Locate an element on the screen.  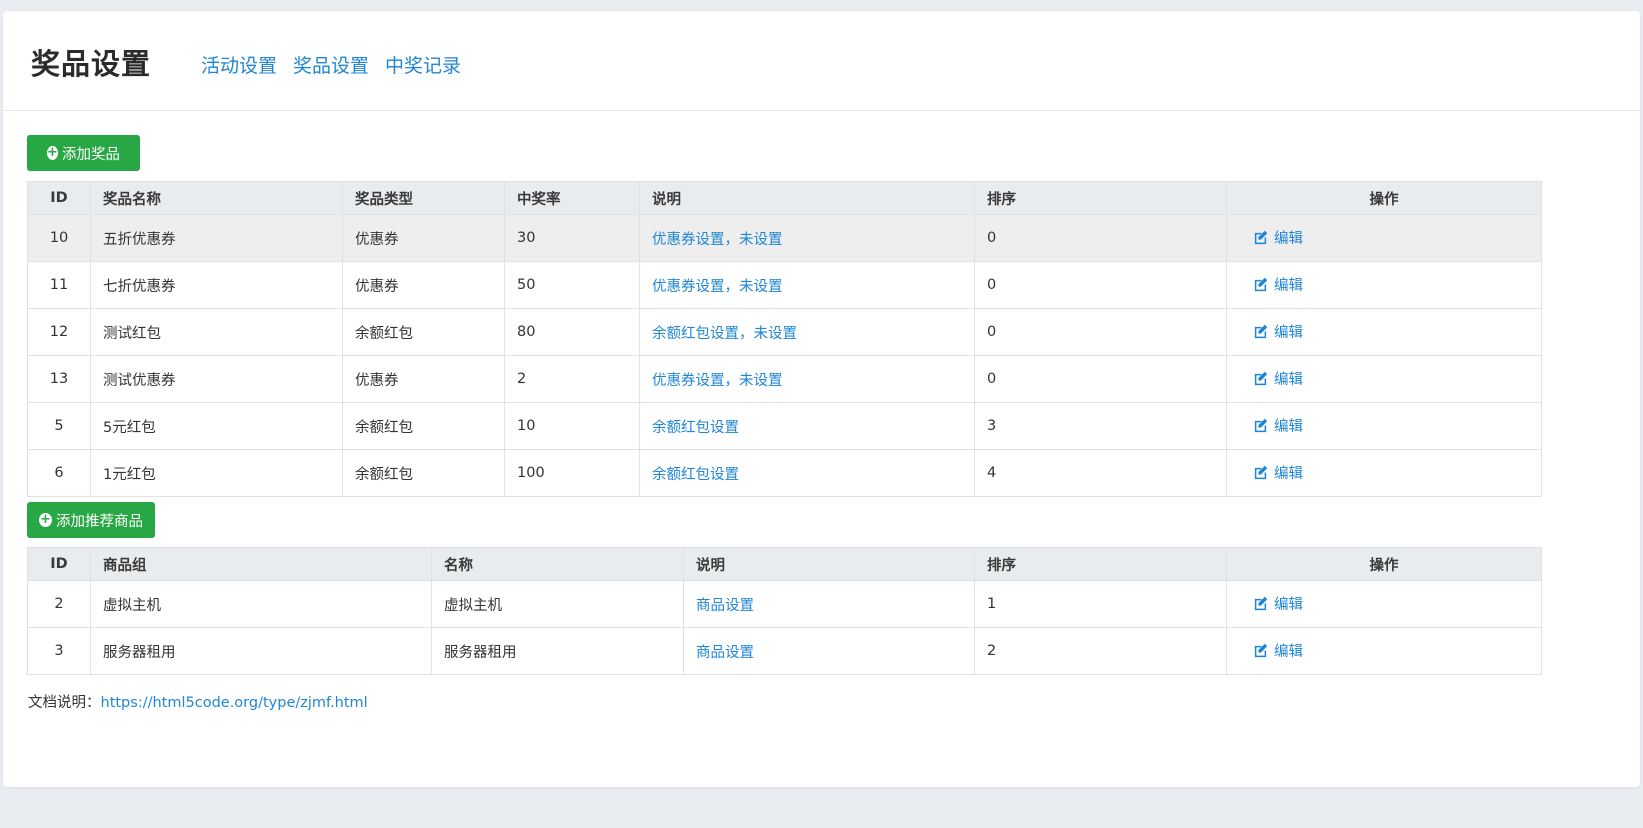
table-row: 5 5元红包 余额红包 10 余额红包设置 3 编辑 is located at coordinates (784, 426).